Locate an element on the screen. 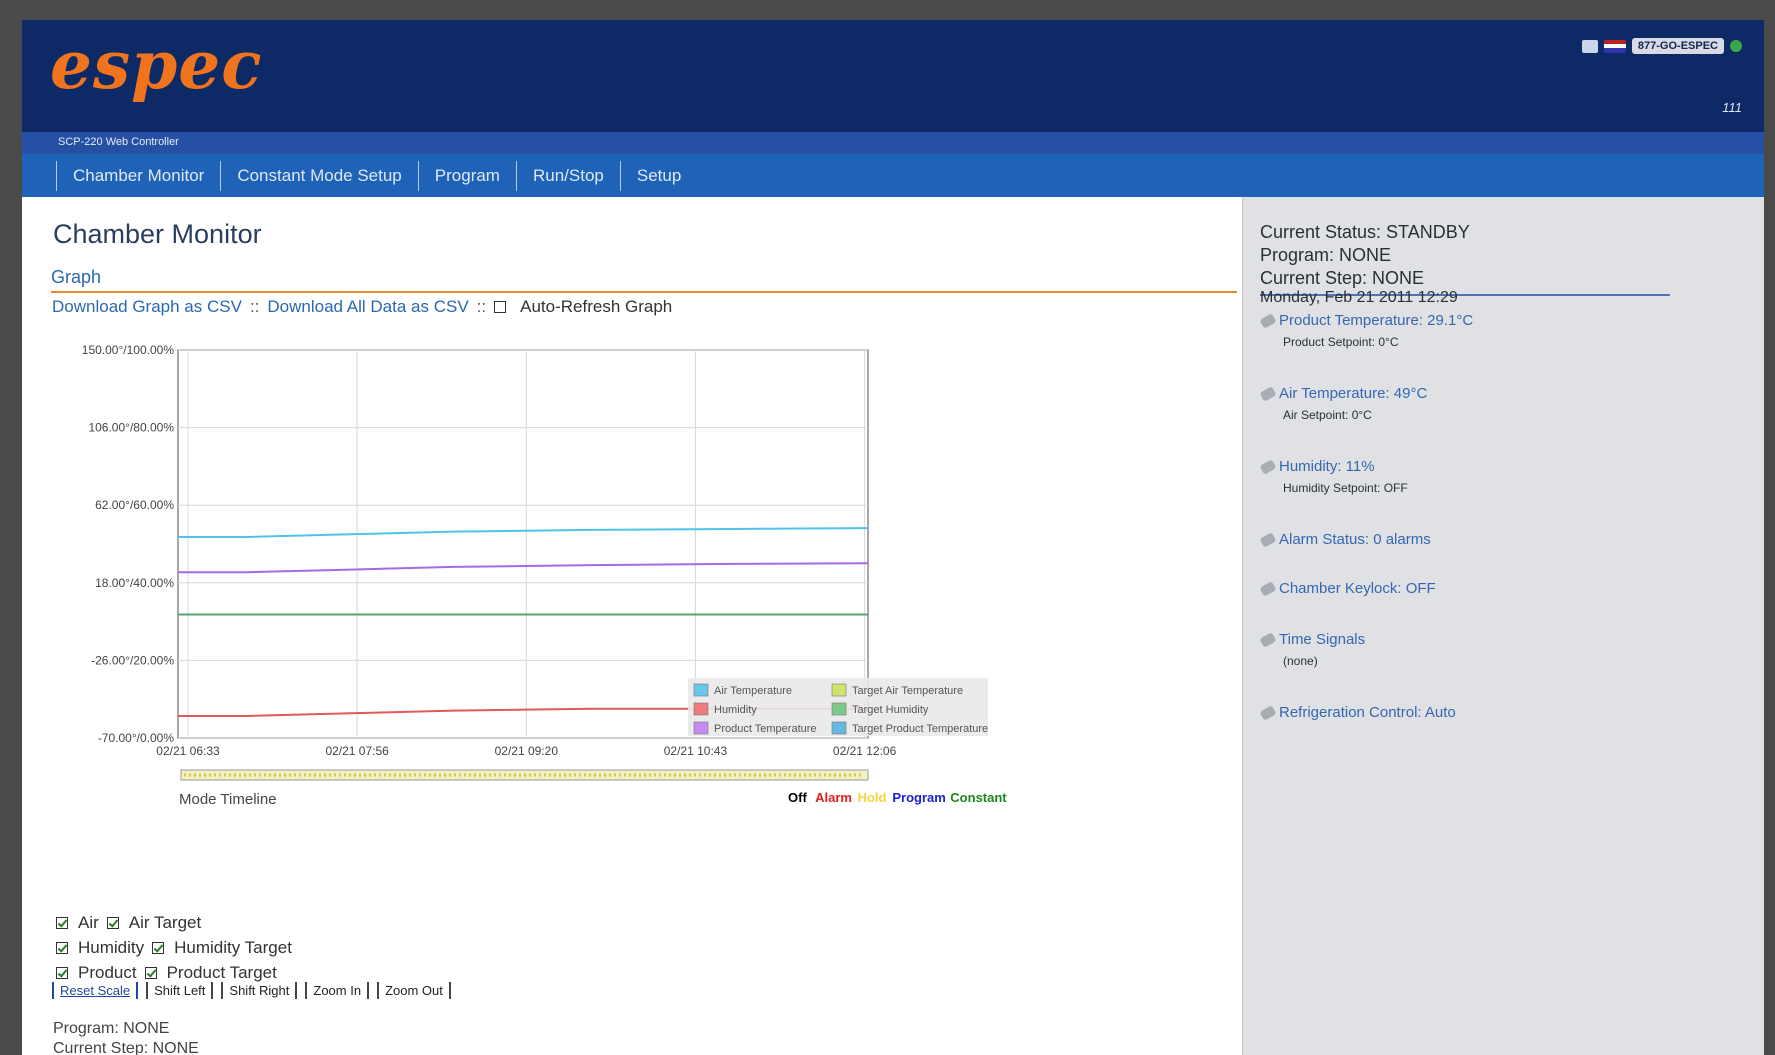 This screenshot has height=1055, width=1775. auto-refresh-checkbox is located at coordinates (500, 307).